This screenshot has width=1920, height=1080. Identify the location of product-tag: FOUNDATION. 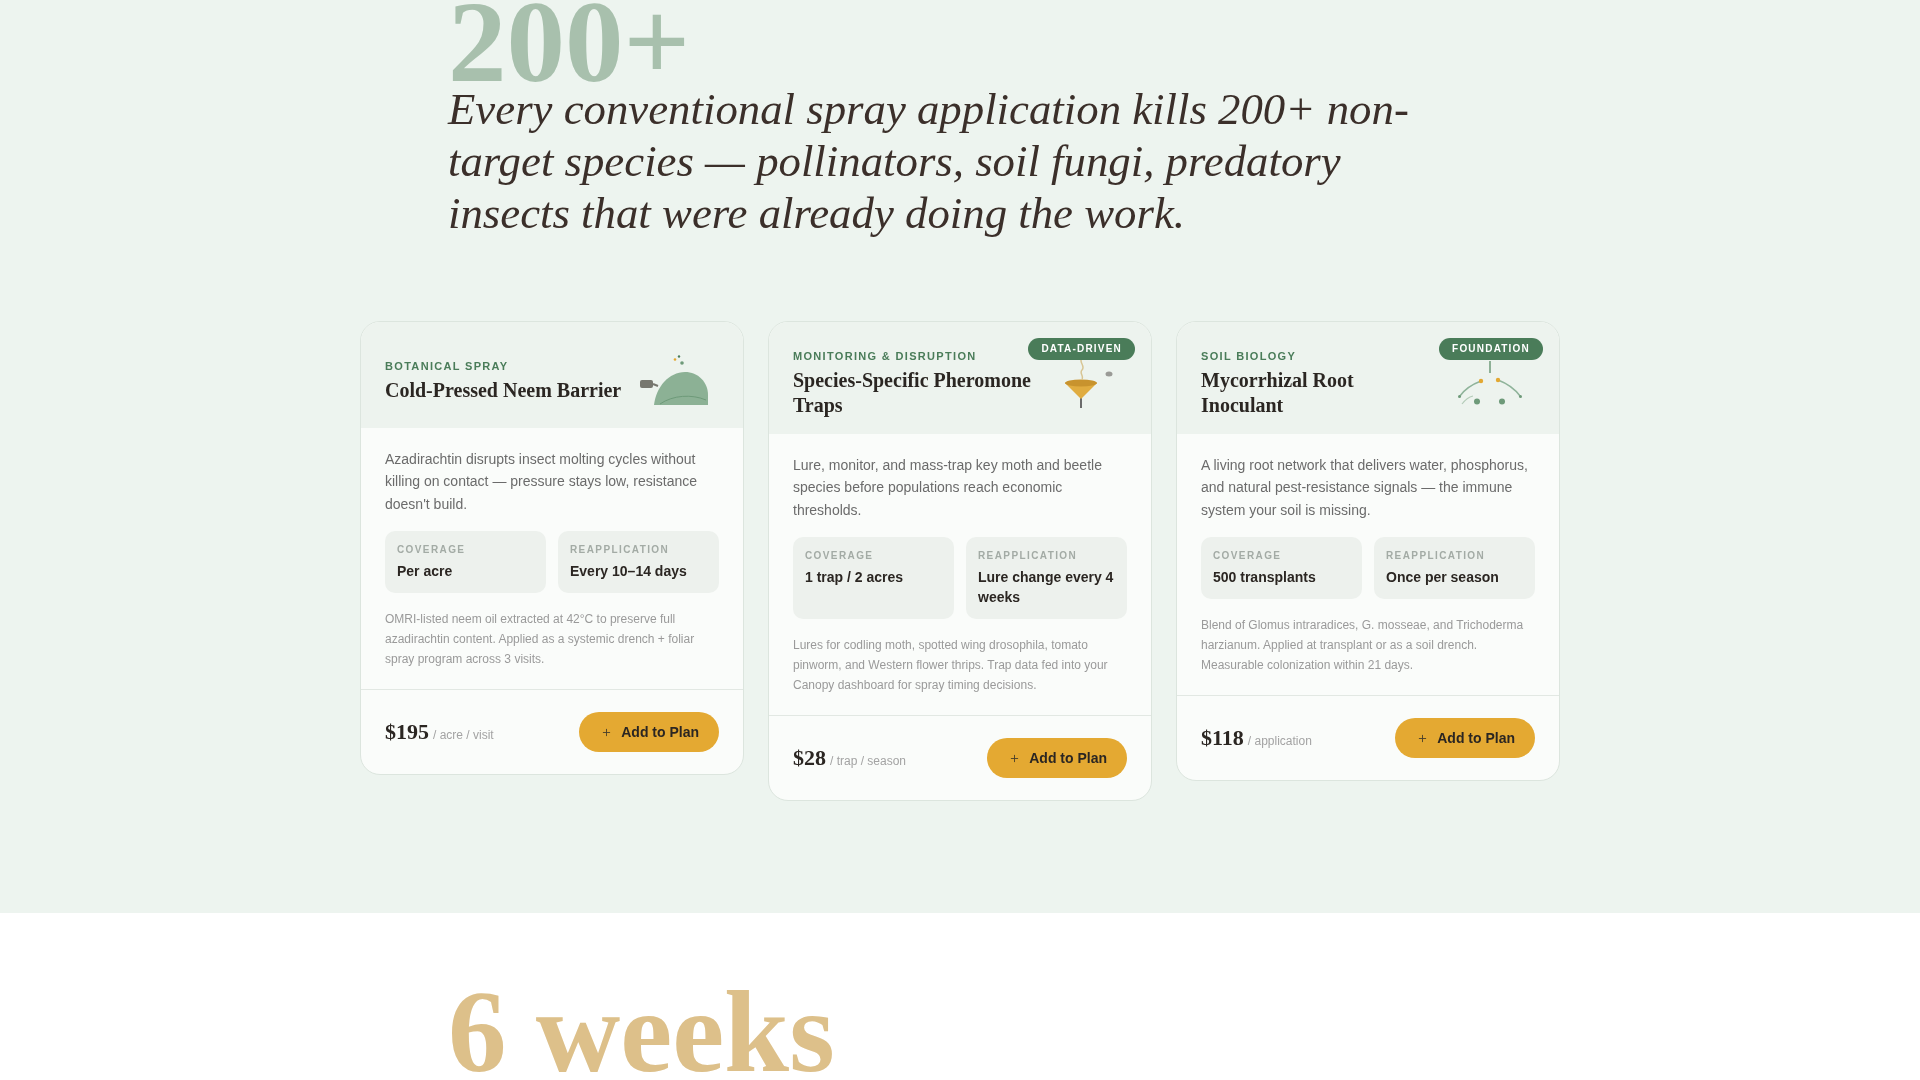
(1491, 349).